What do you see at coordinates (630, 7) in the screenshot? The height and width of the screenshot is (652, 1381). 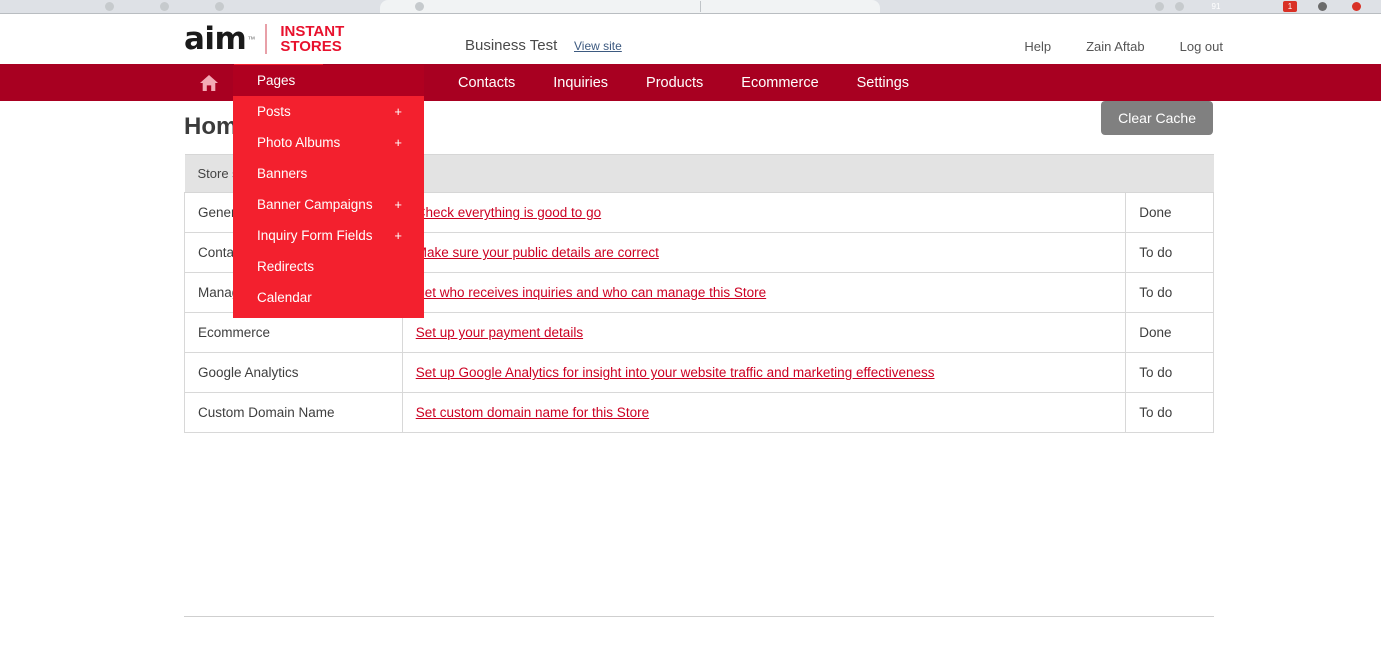 I see `browser-tab` at bounding box center [630, 7].